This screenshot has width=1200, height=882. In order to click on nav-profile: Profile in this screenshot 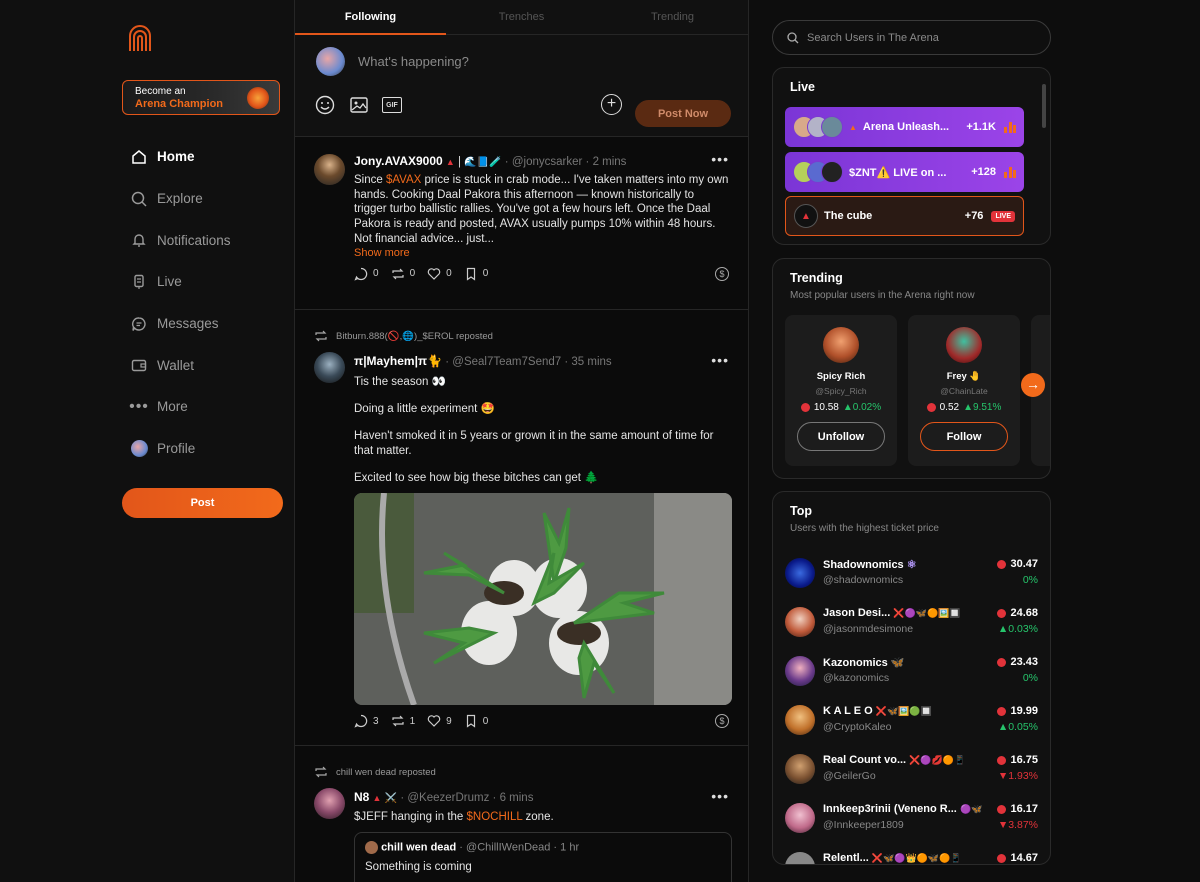, I will do `click(210, 449)`.